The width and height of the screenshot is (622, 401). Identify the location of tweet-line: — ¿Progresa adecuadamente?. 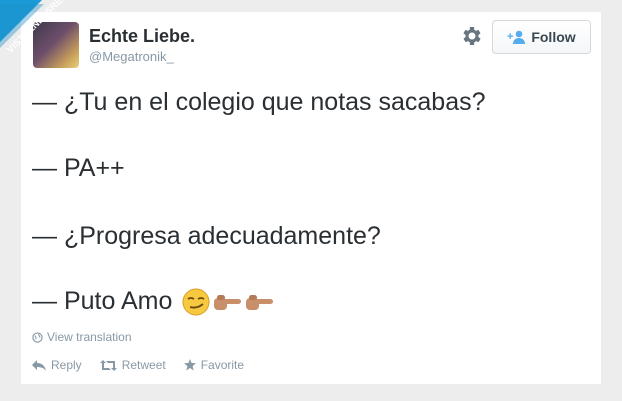
(206, 236).